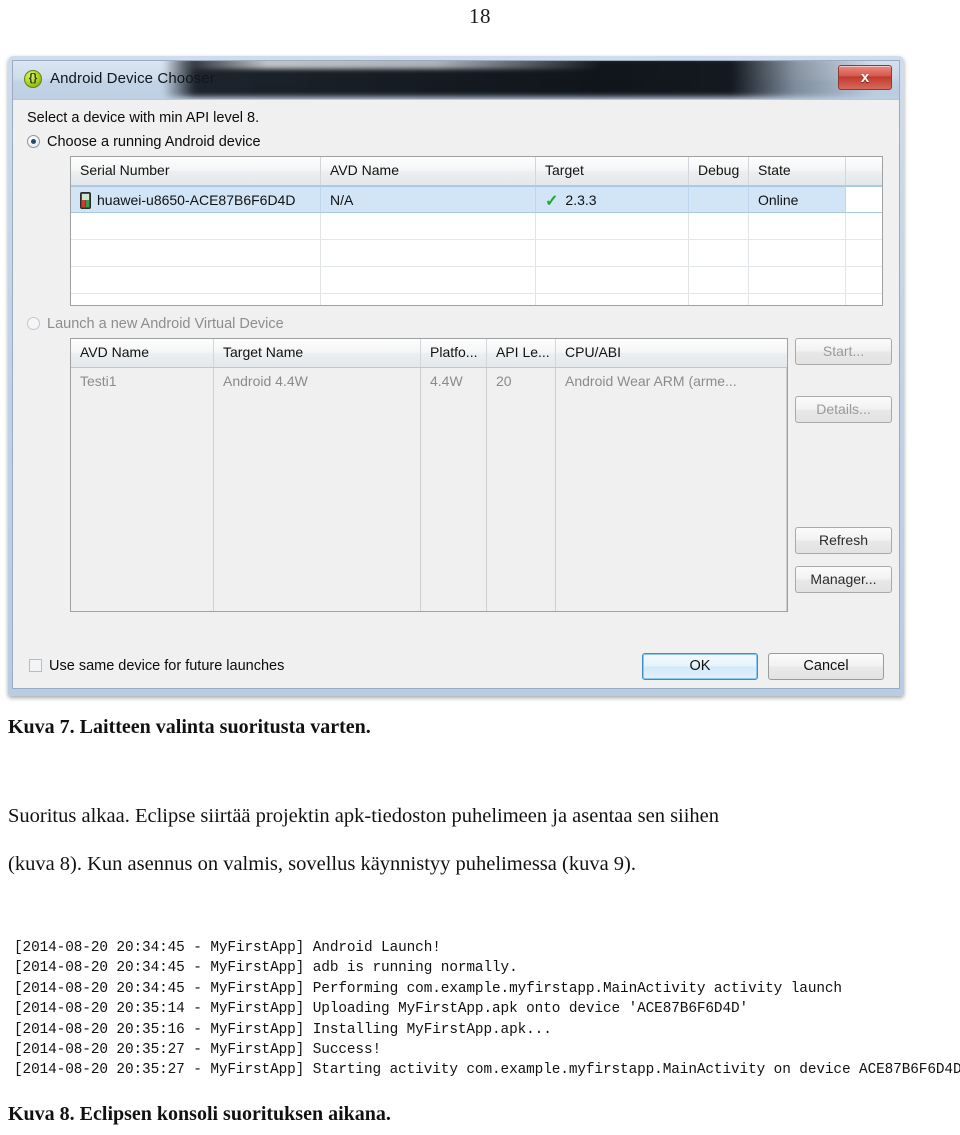 Image resolution: width=960 pixels, height=1135 pixels. Describe the element at coordinates (142, 381) in the screenshot. I see `cell-avd-name: Testi1` at that location.